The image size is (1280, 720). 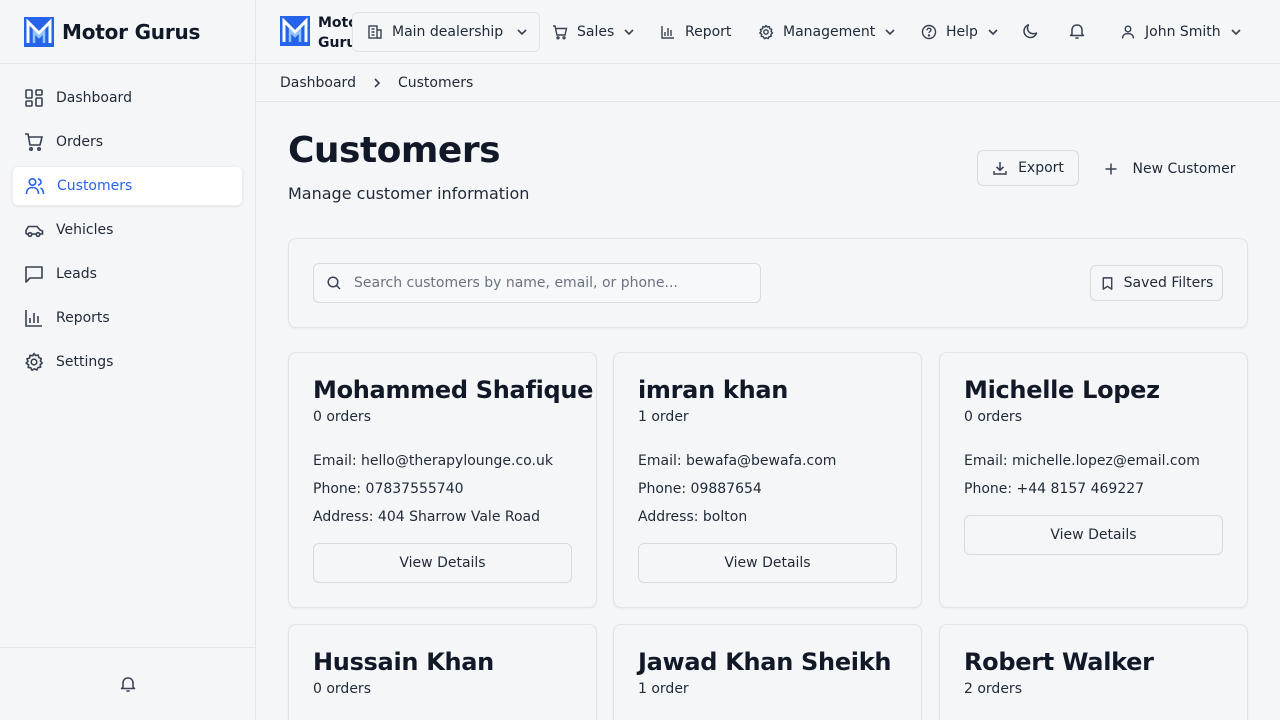 What do you see at coordinates (127, 318) in the screenshot?
I see `sidebar-item-reports: Reports` at bounding box center [127, 318].